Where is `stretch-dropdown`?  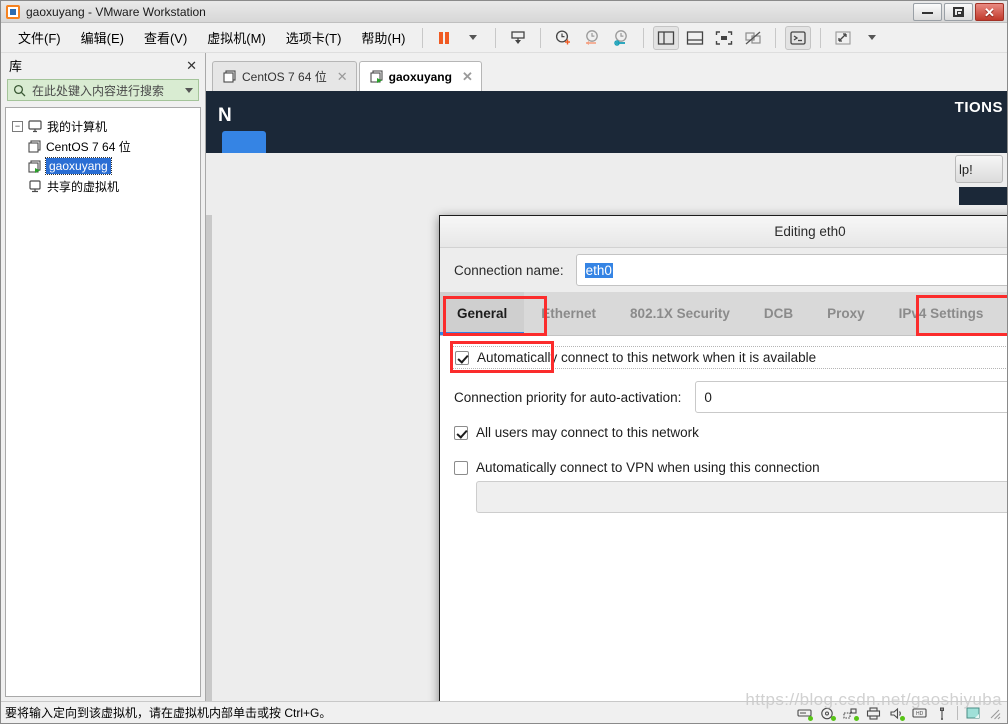
stretch-dropdown is located at coordinates (872, 38).